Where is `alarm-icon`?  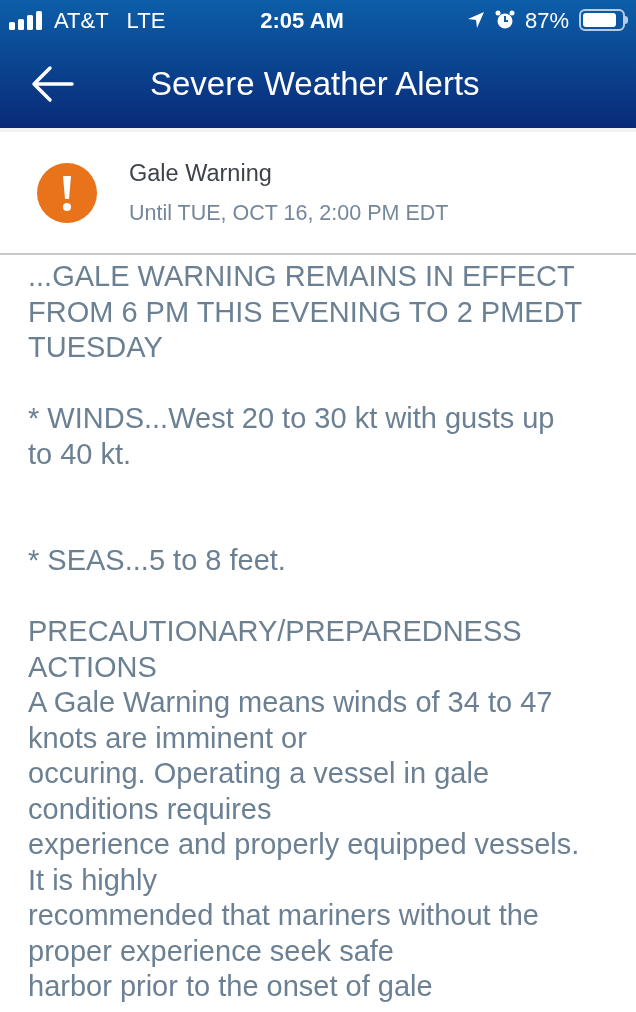 alarm-icon is located at coordinates (504, 20).